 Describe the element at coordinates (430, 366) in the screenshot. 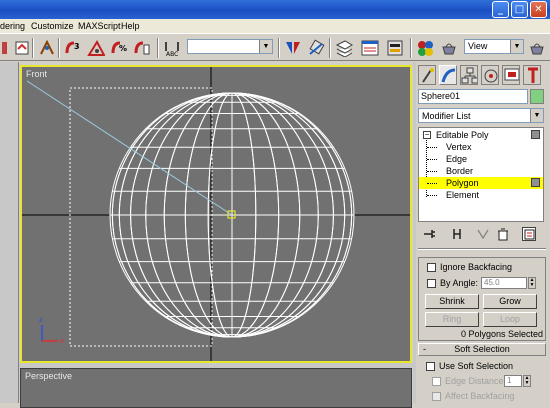

I see `use-soft-selection-checkbox` at that location.